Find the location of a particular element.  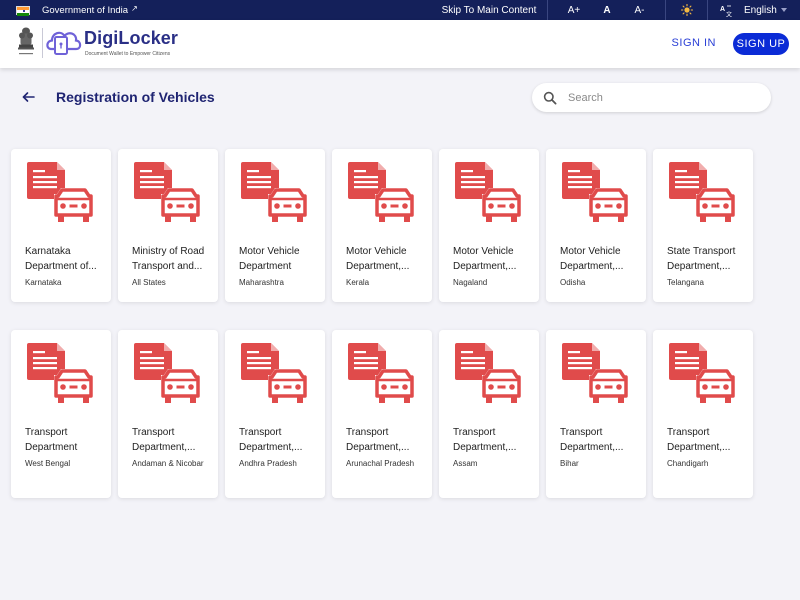

issuer-card: Motor Vehicle Department,... Nagaland is located at coordinates (489, 225).